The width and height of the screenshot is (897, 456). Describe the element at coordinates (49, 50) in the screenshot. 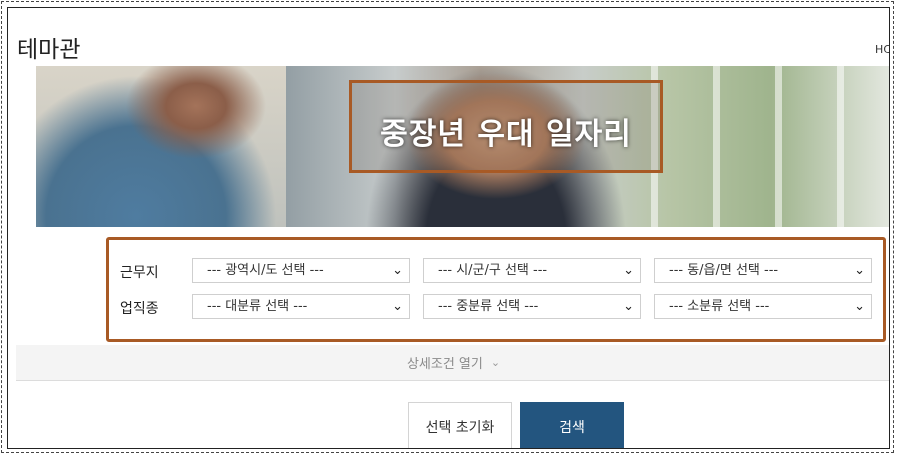

I see `page-title: 테마관` at that location.